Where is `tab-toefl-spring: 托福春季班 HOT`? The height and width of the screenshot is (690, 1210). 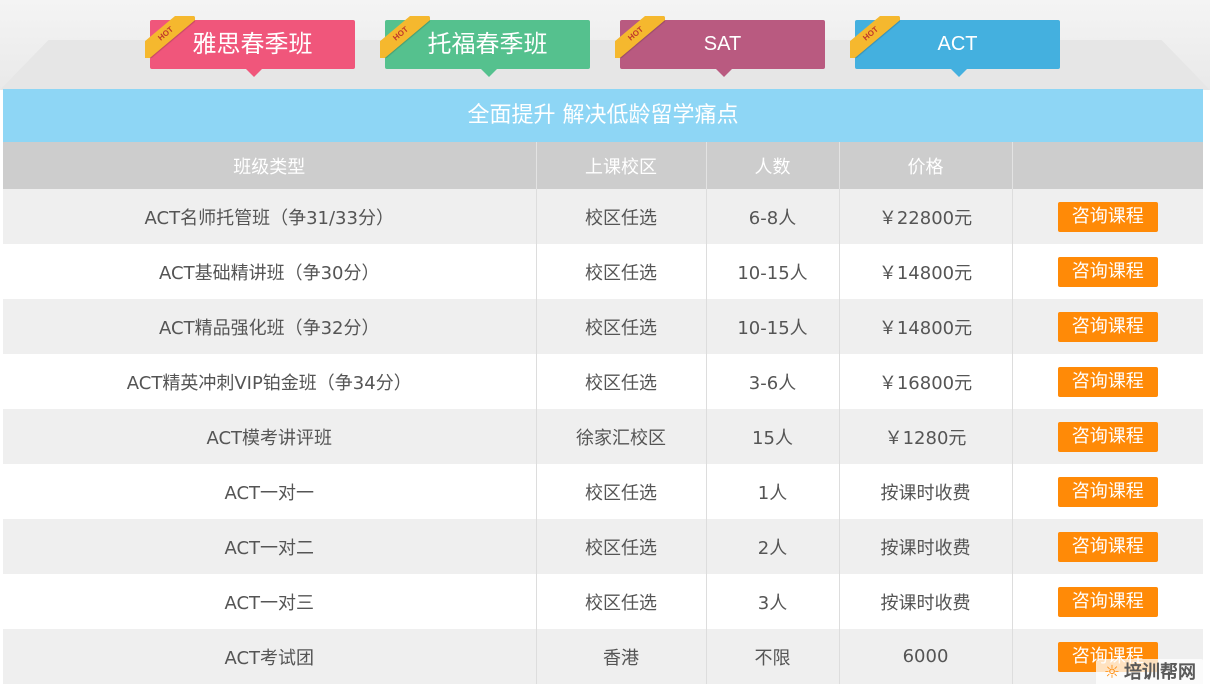 tab-toefl-spring: 托福春季班 HOT is located at coordinates (485, 46).